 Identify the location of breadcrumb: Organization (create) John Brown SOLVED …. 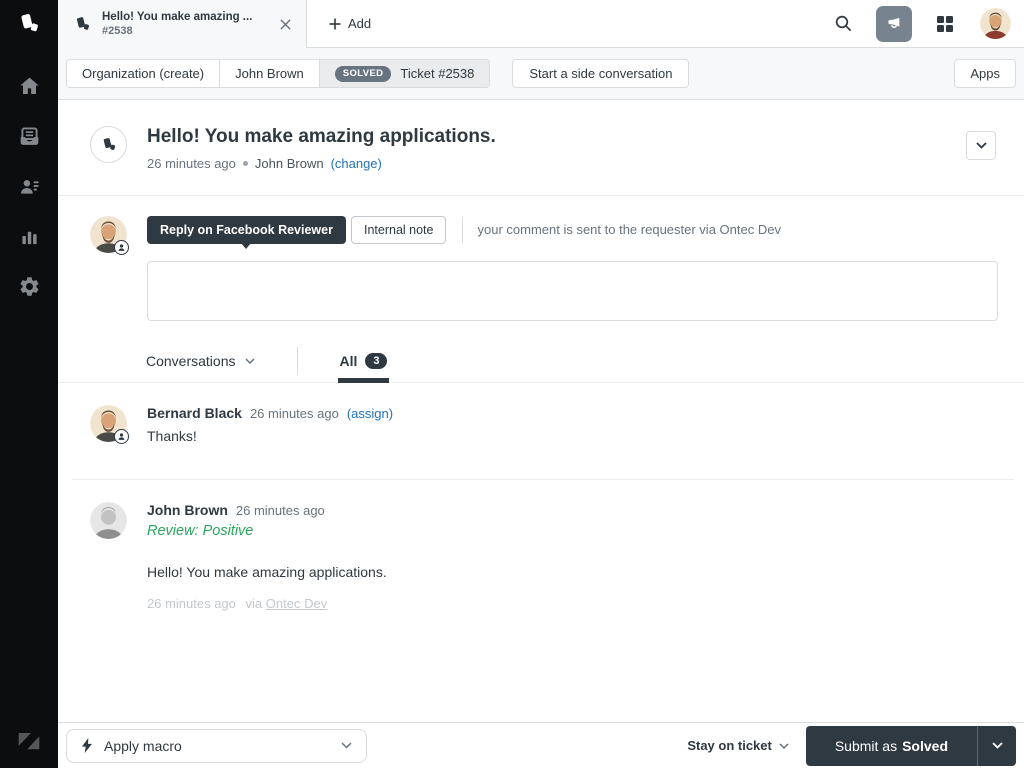
(278, 73).